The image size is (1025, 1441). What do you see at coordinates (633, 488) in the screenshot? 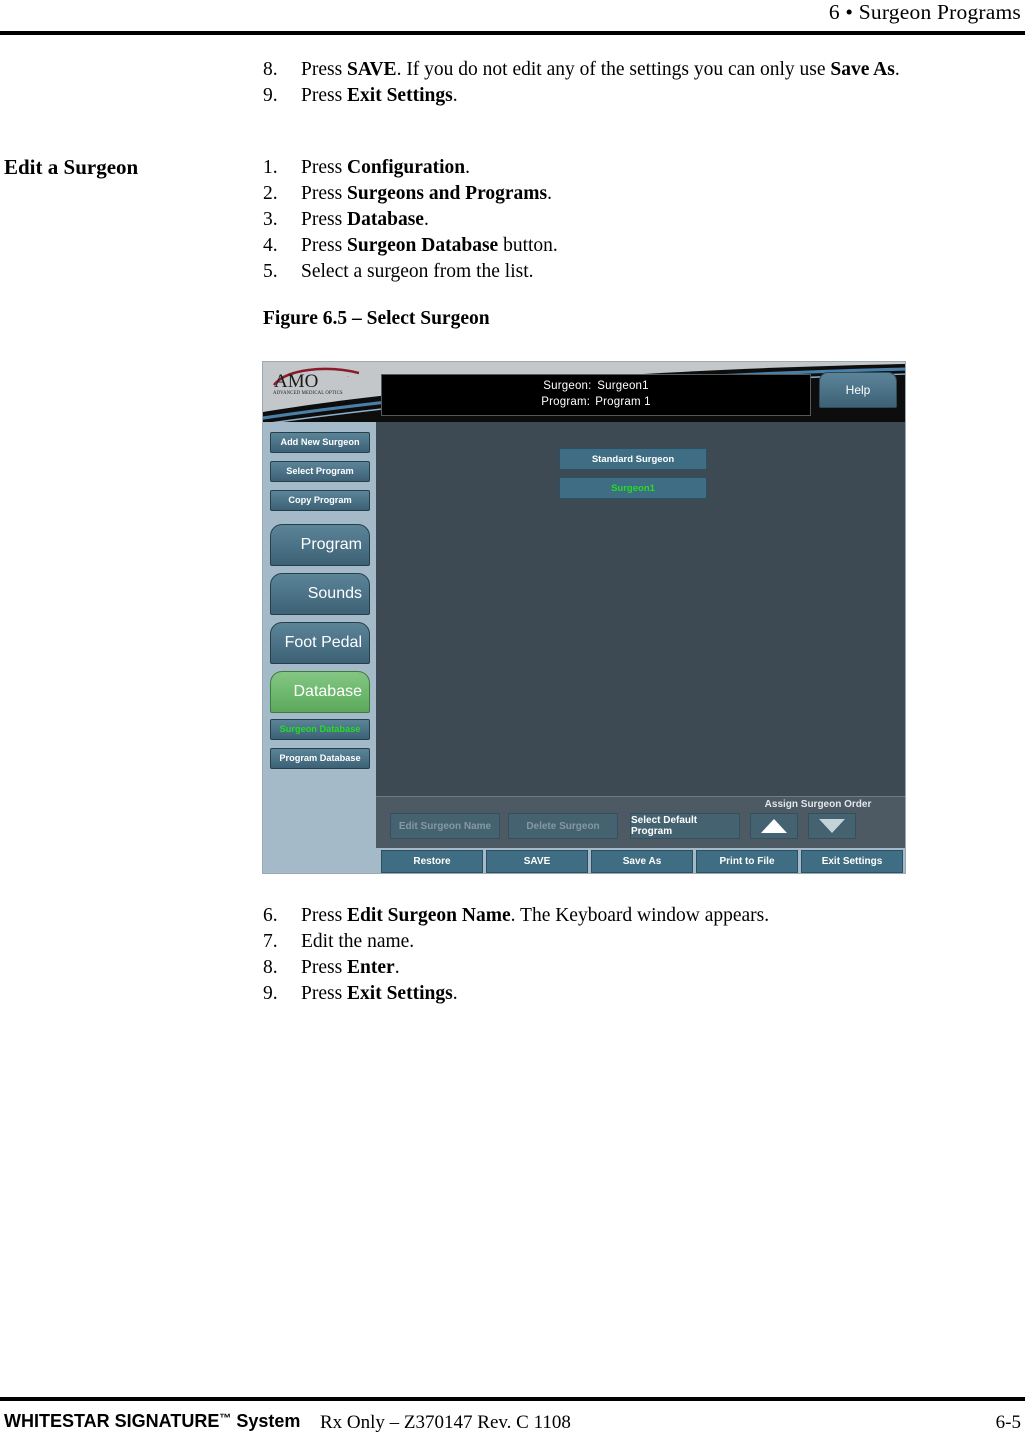
I see `surgeon-list-item-surgeon1: Surgeon1` at bounding box center [633, 488].